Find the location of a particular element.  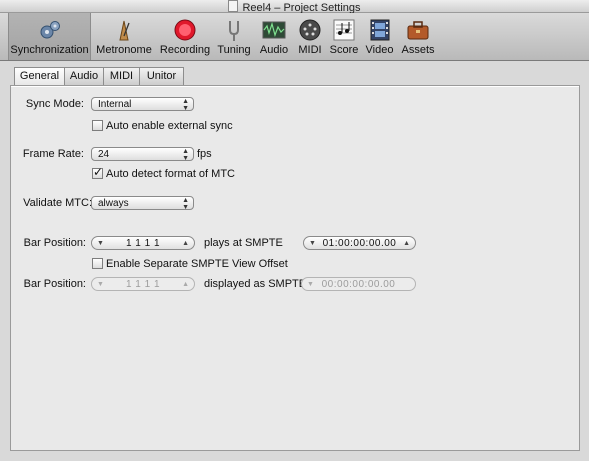

validate-mtc-value: always is located at coordinates (113, 203).